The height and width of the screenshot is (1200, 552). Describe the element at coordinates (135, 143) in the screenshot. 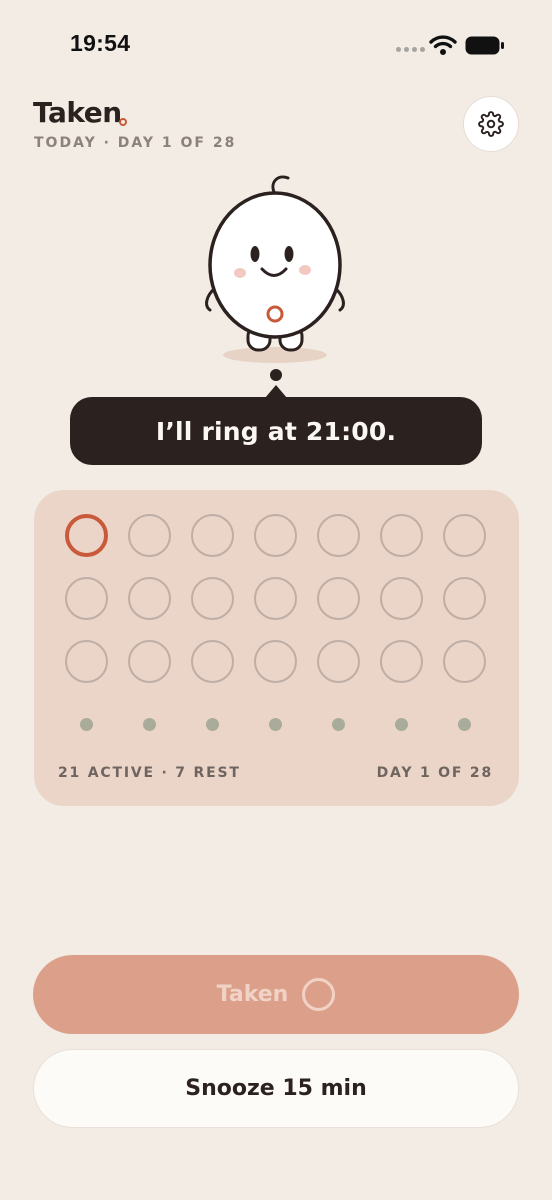

I see `day-subtitle: TODAY · DAY 1 OF 28` at that location.